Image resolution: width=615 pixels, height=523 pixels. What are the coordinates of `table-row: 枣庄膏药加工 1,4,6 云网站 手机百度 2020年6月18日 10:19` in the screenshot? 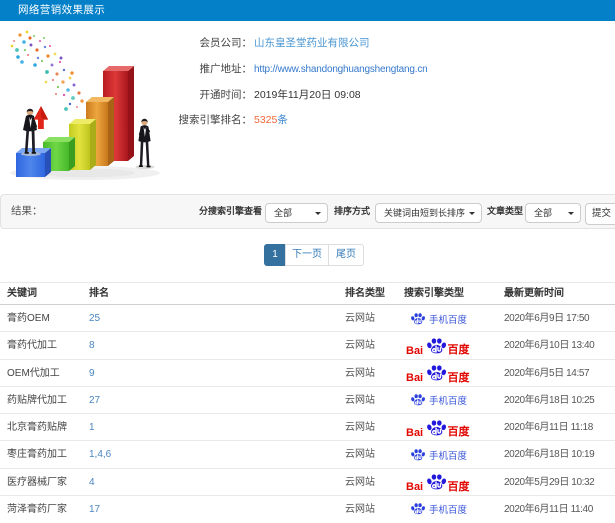 It's located at (307, 454).